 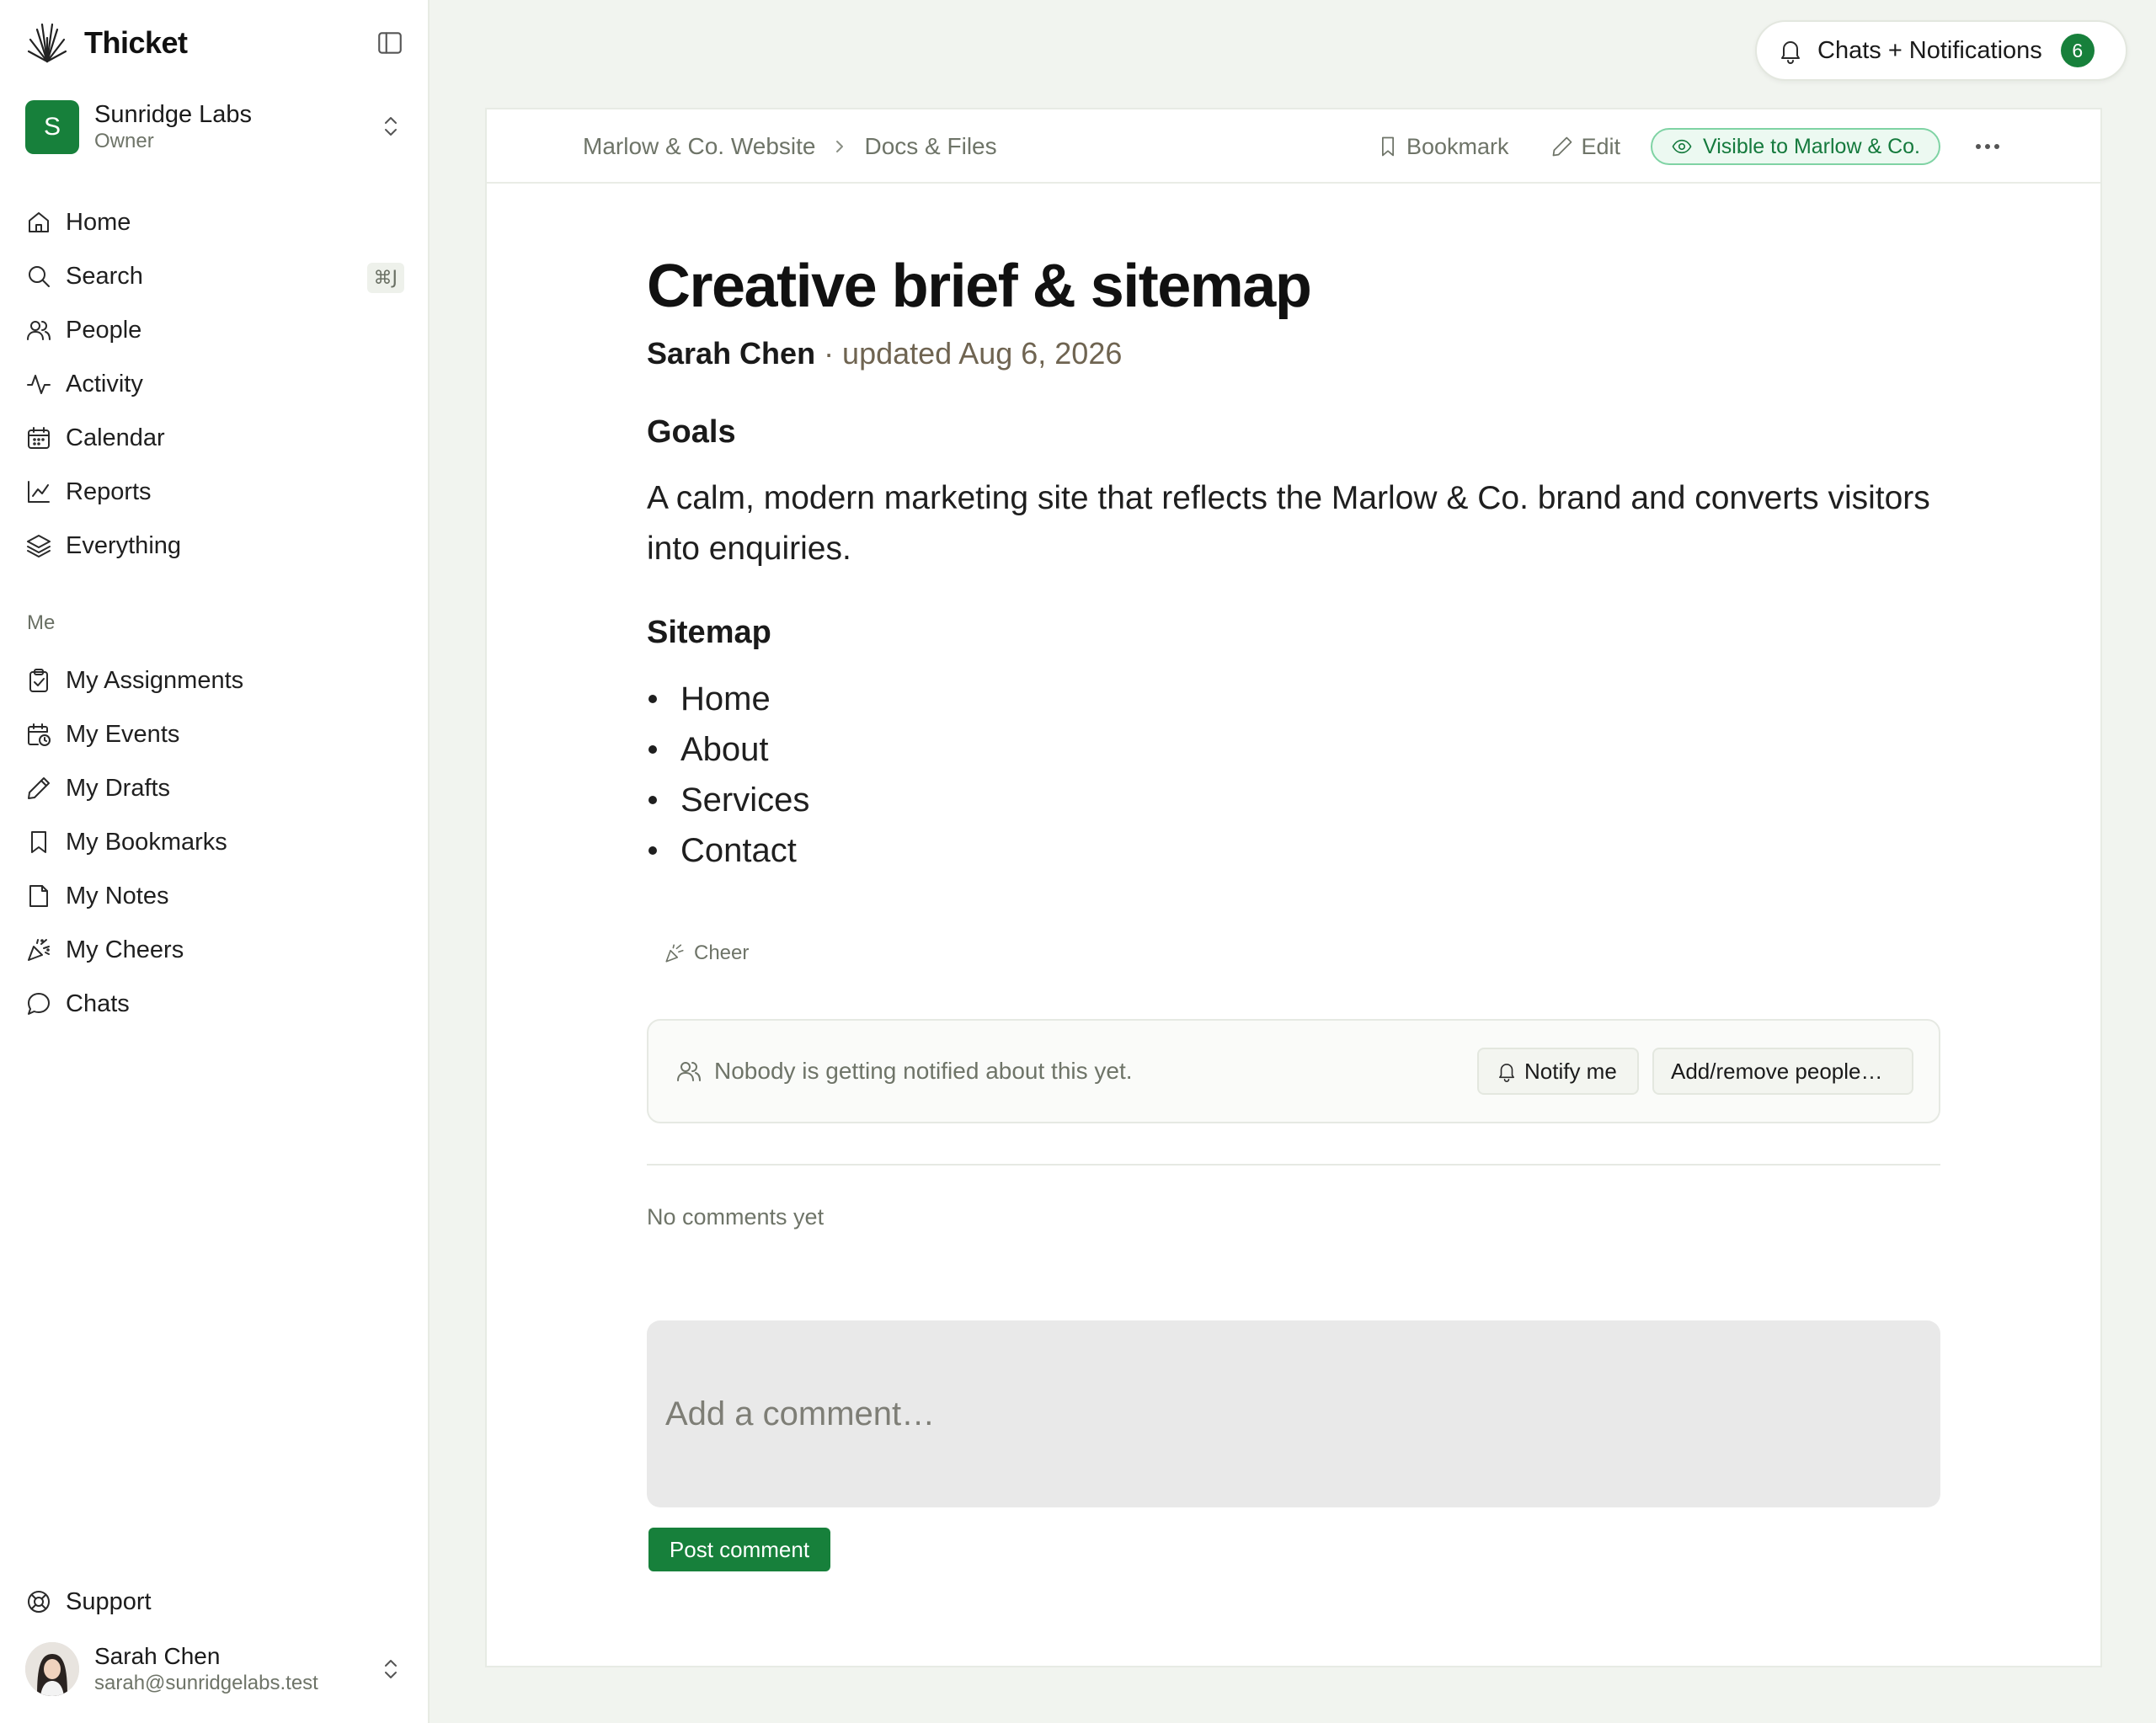 What do you see at coordinates (1293, 354) in the screenshot?
I see `document-meta: Sarah Chen · updated Aug 6, 2026` at bounding box center [1293, 354].